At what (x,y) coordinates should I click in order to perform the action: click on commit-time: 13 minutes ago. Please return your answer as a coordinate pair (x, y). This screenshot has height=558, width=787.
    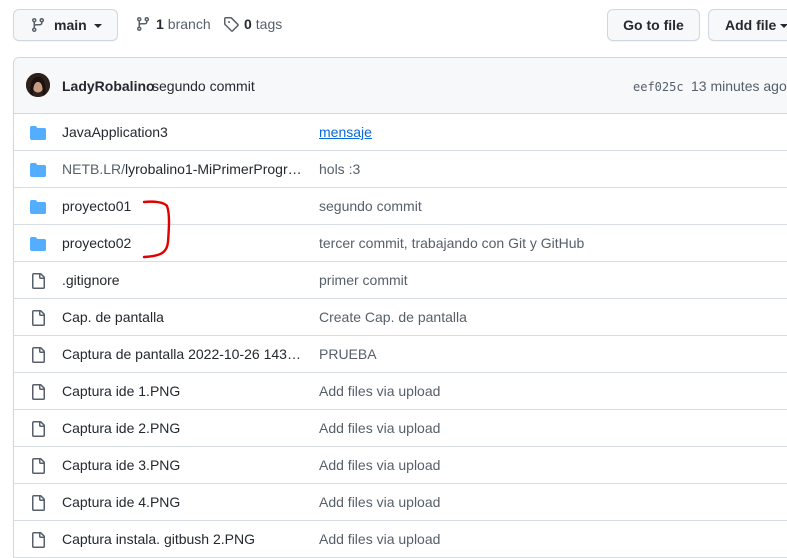
    Looking at the image, I should click on (739, 86).